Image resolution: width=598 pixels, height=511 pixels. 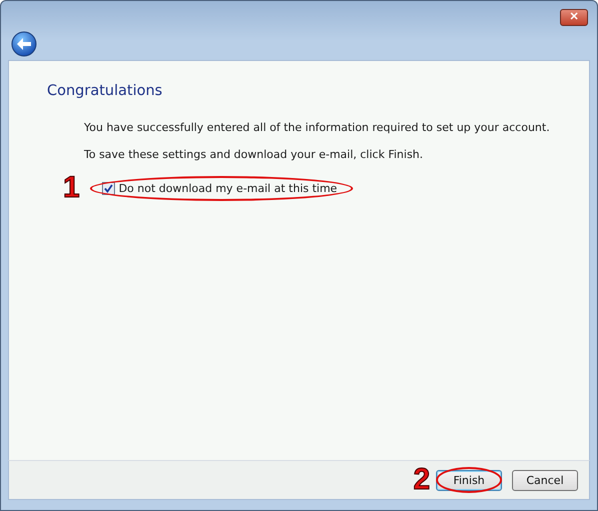 I want to click on annotation-ellipse, so click(x=469, y=480).